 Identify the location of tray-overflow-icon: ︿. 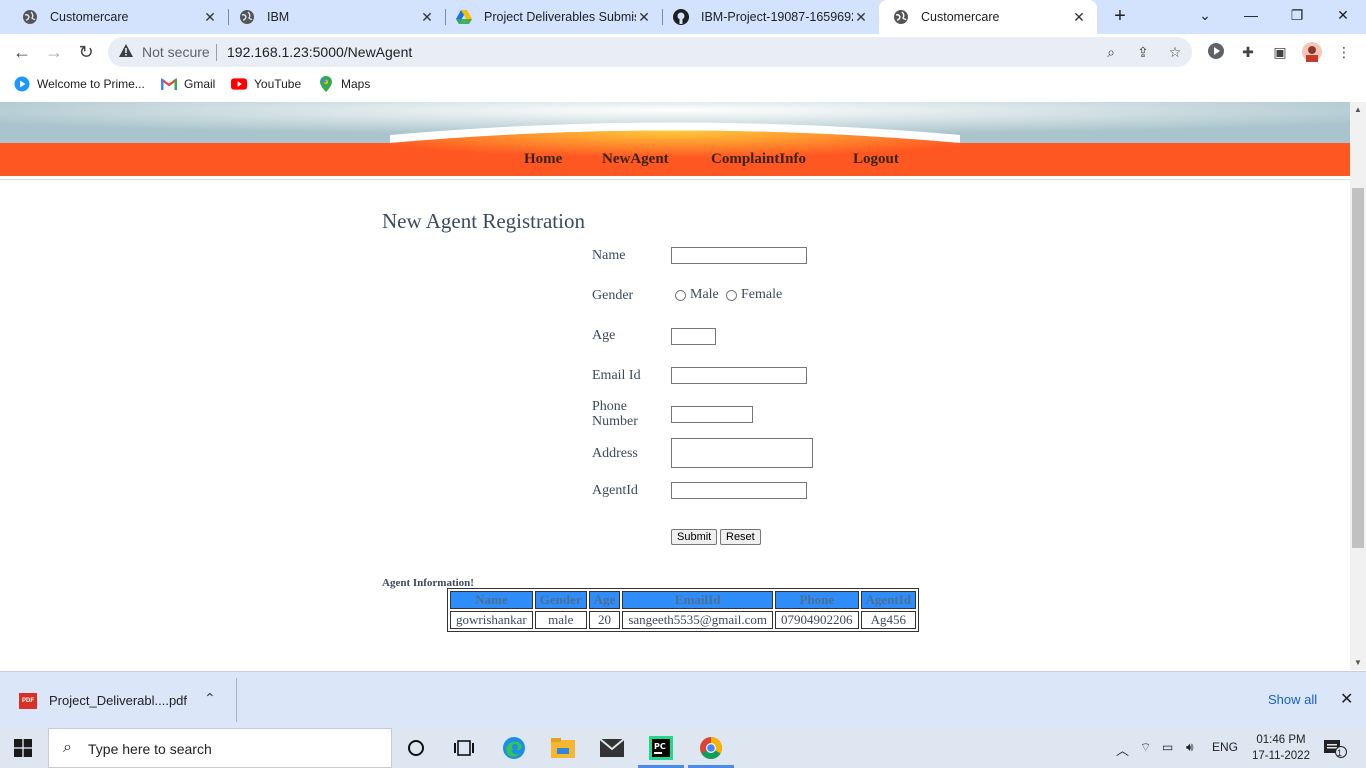
(1122, 749).